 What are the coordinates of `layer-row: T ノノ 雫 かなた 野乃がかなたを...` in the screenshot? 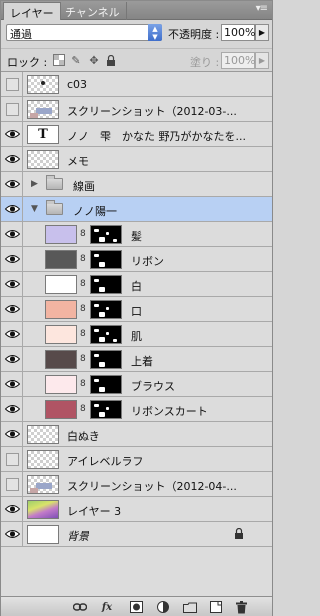 It's located at (136, 134).